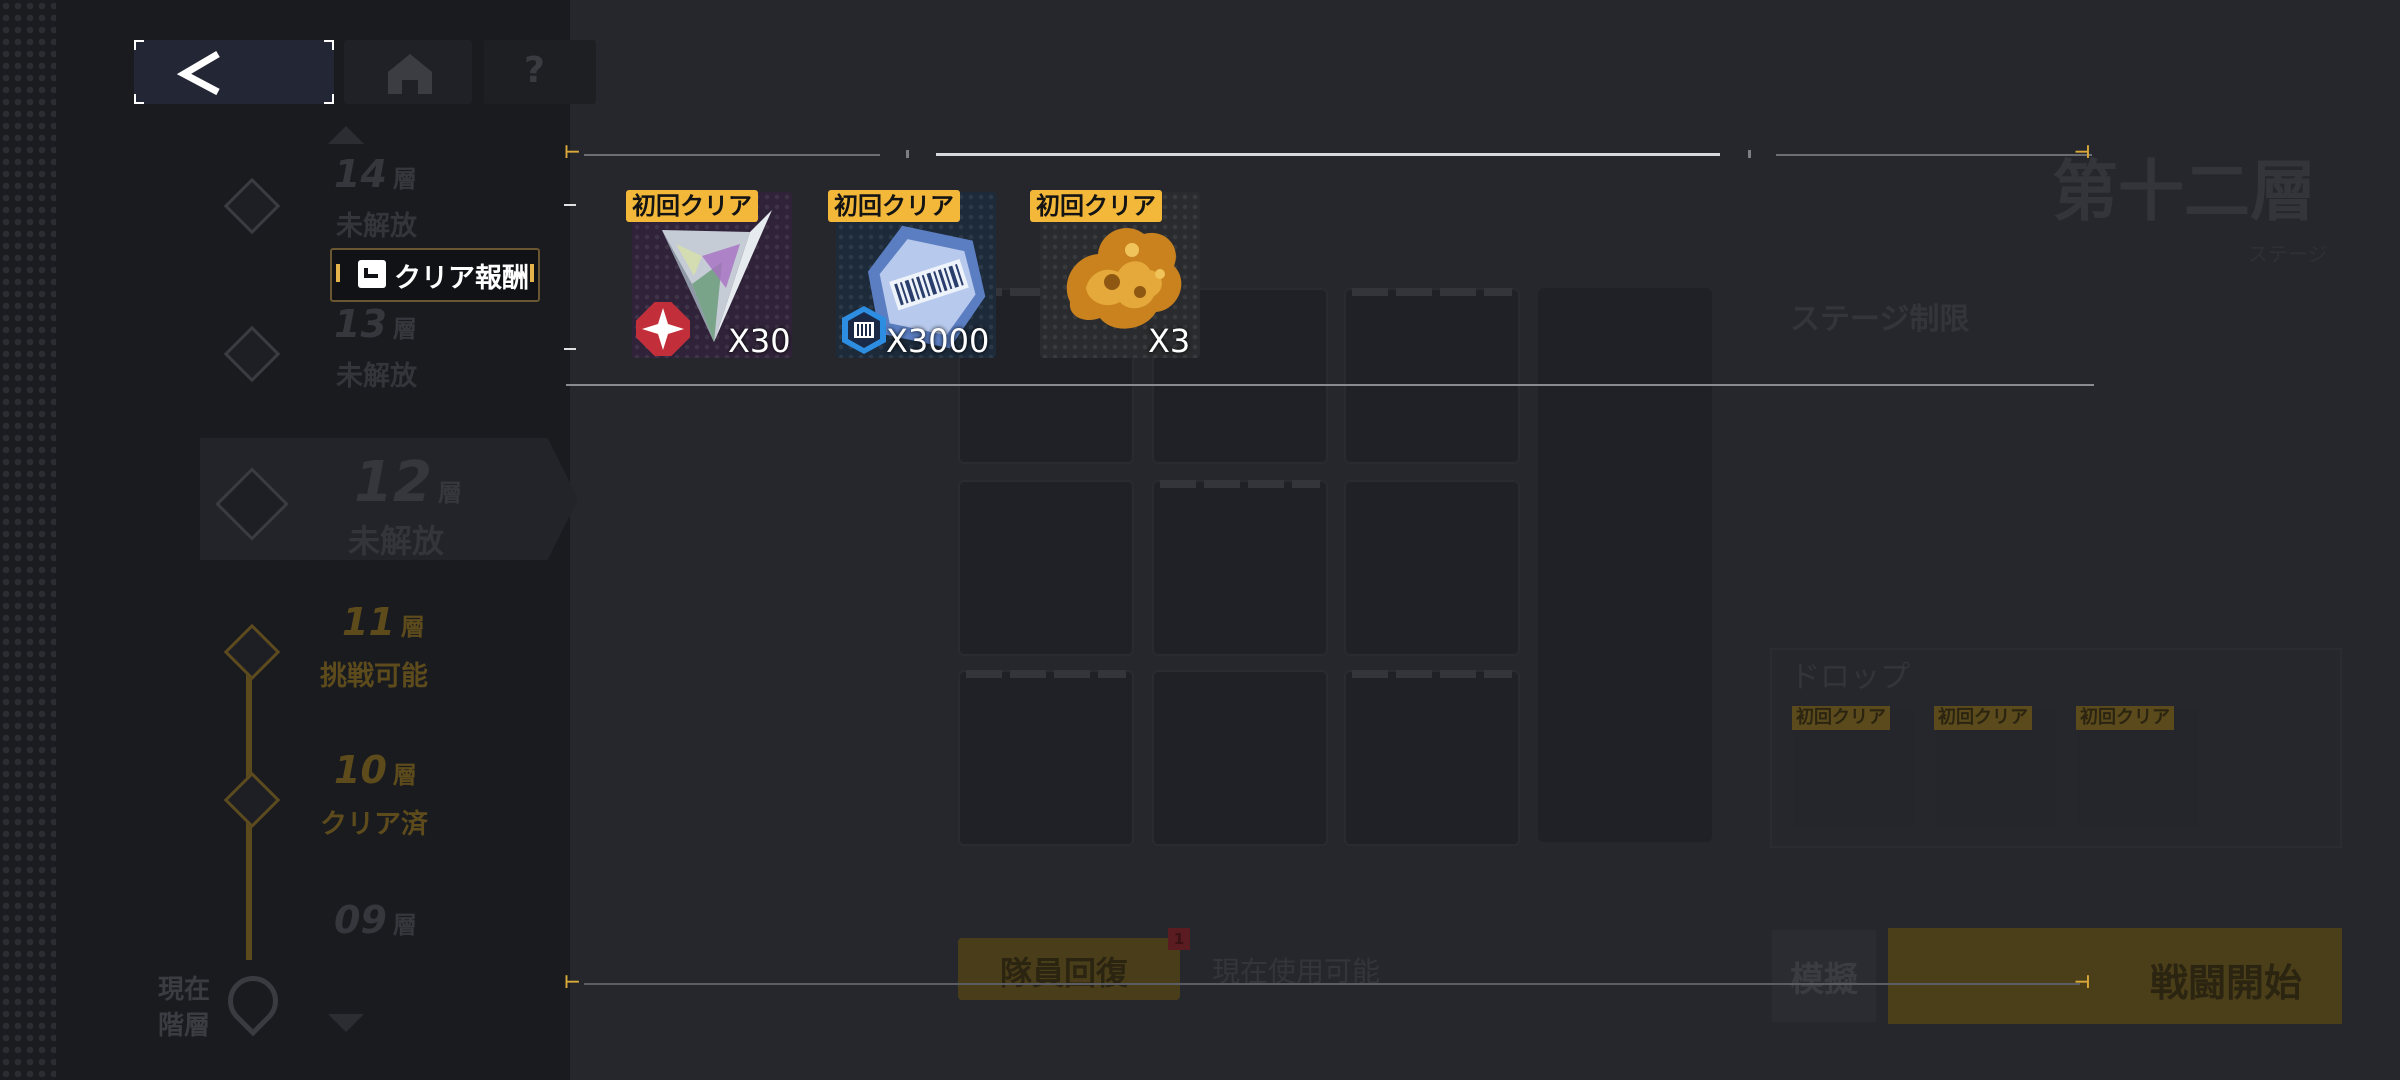 The width and height of the screenshot is (2400, 1080). What do you see at coordinates (28, 540) in the screenshot?
I see `dot-pattern` at bounding box center [28, 540].